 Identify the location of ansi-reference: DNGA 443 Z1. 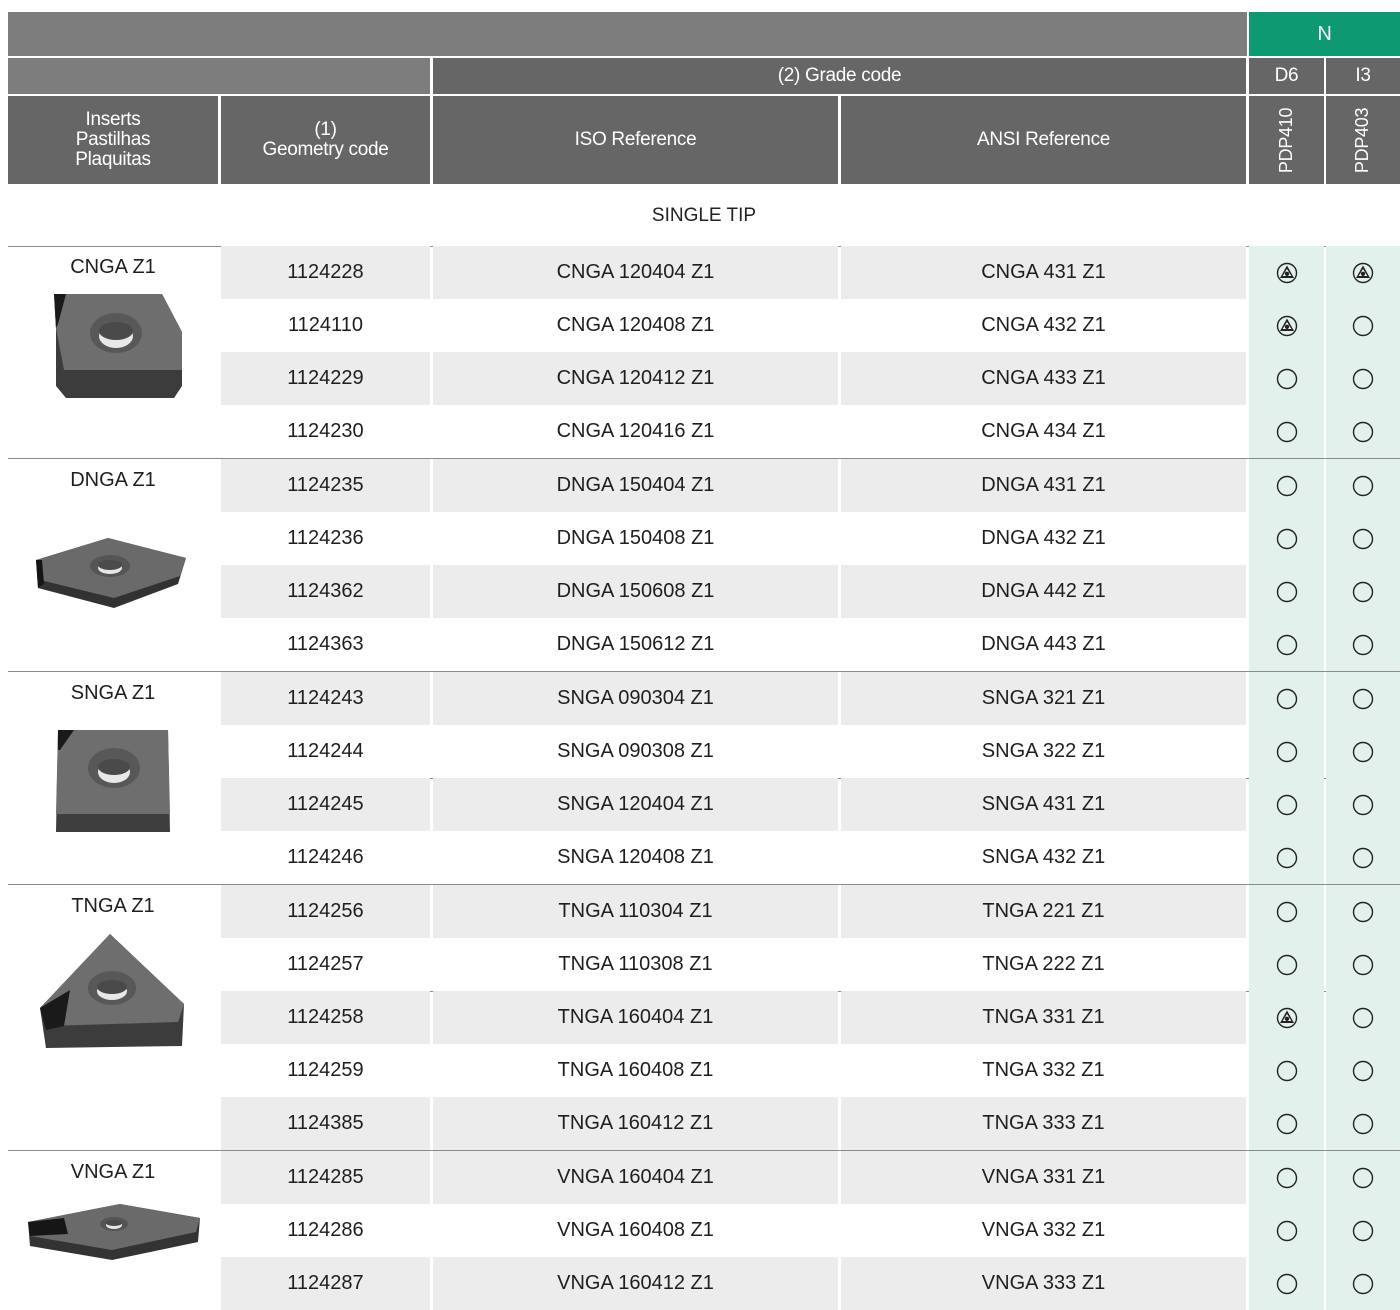
(1043, 644).